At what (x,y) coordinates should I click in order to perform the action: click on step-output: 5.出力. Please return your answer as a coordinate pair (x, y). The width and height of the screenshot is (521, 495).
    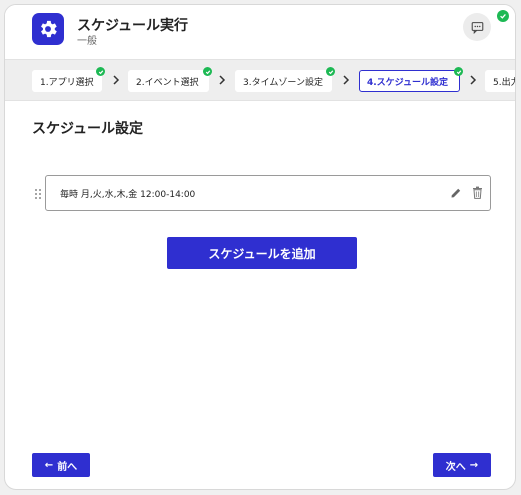
    Looking at the image, I should click on (500, 81).